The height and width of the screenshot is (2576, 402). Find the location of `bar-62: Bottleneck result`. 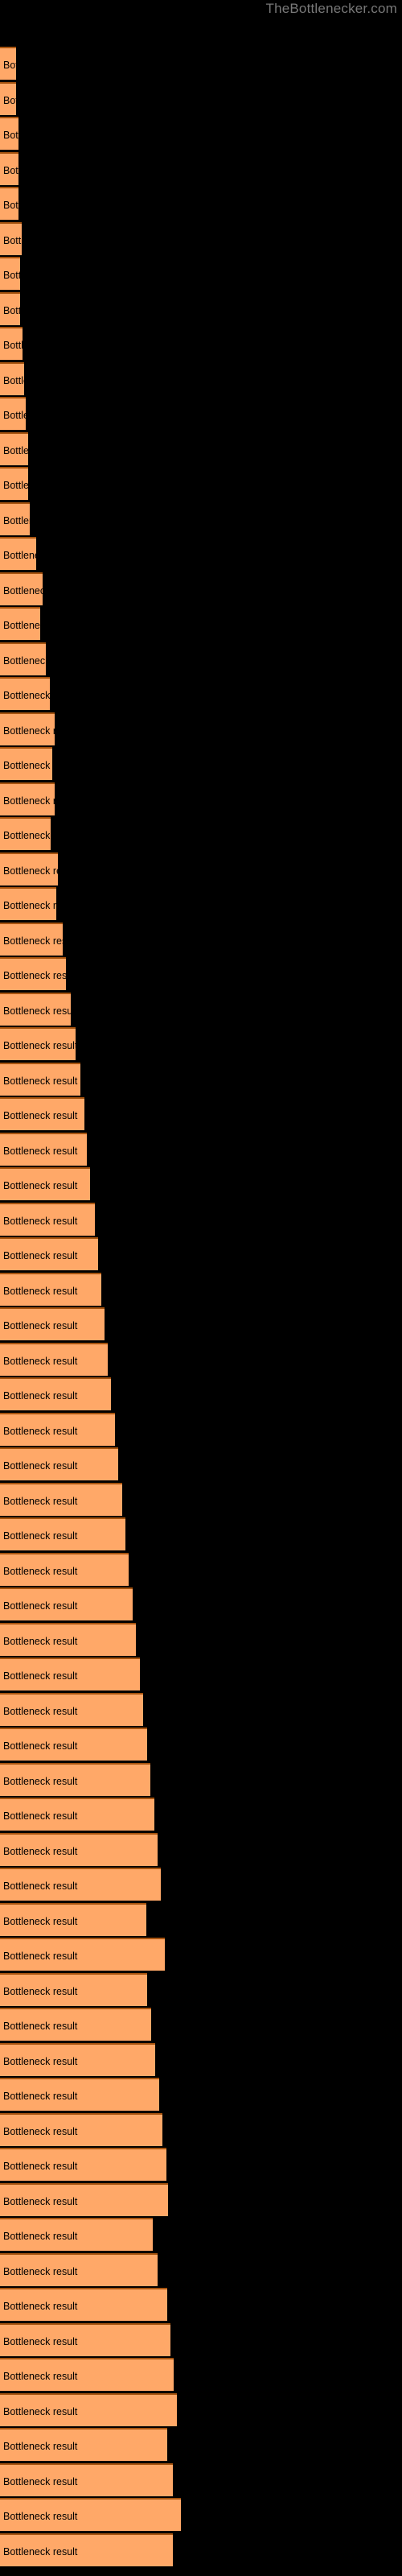

bar-62: Bottleneck result is located at coordinates (84, 2199).